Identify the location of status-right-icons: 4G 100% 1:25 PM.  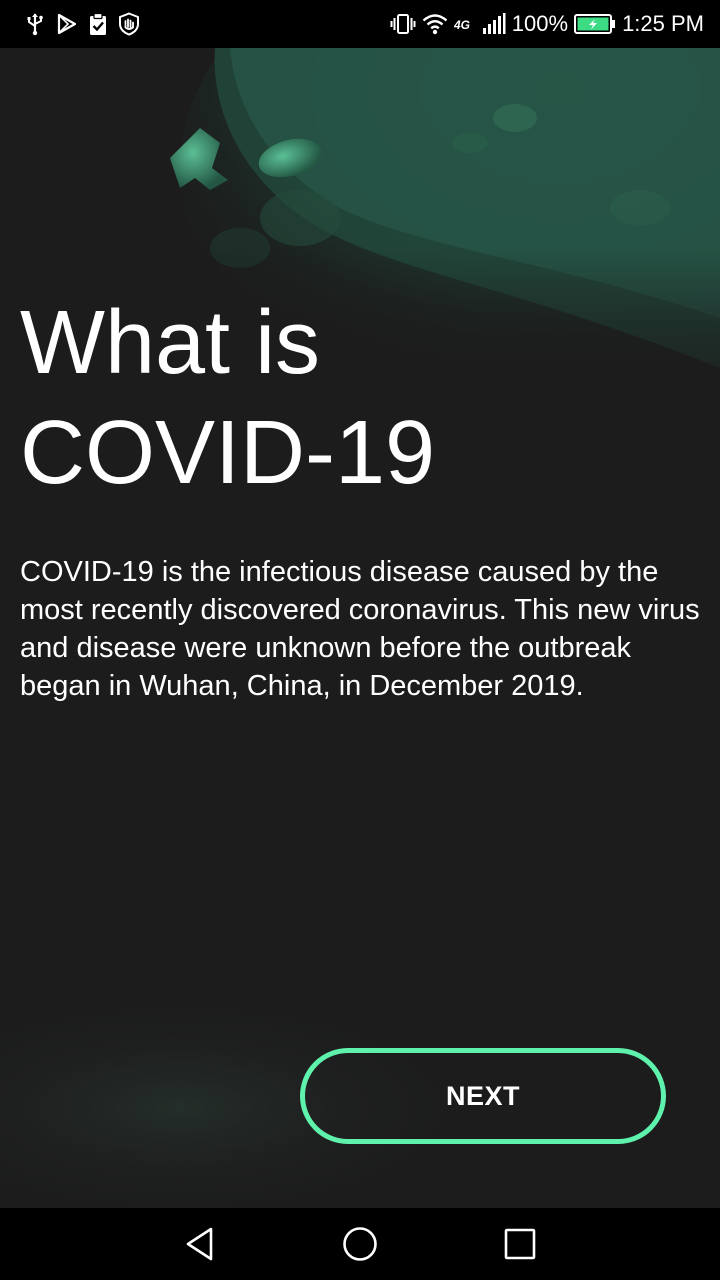
(547, 24).